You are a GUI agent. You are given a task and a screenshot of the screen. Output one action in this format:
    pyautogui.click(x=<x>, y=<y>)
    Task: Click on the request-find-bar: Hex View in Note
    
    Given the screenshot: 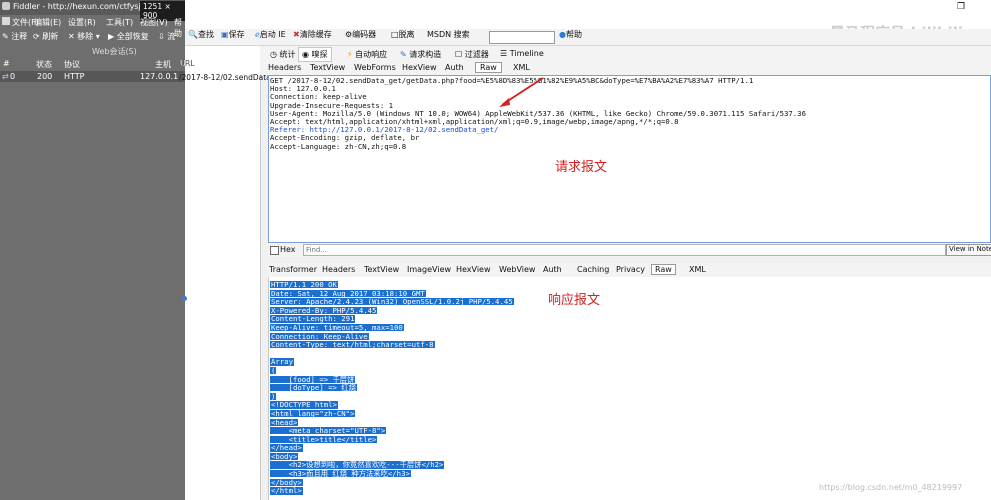 What is the action you would take?
    pyautogui.click(x=629, y=250)
    